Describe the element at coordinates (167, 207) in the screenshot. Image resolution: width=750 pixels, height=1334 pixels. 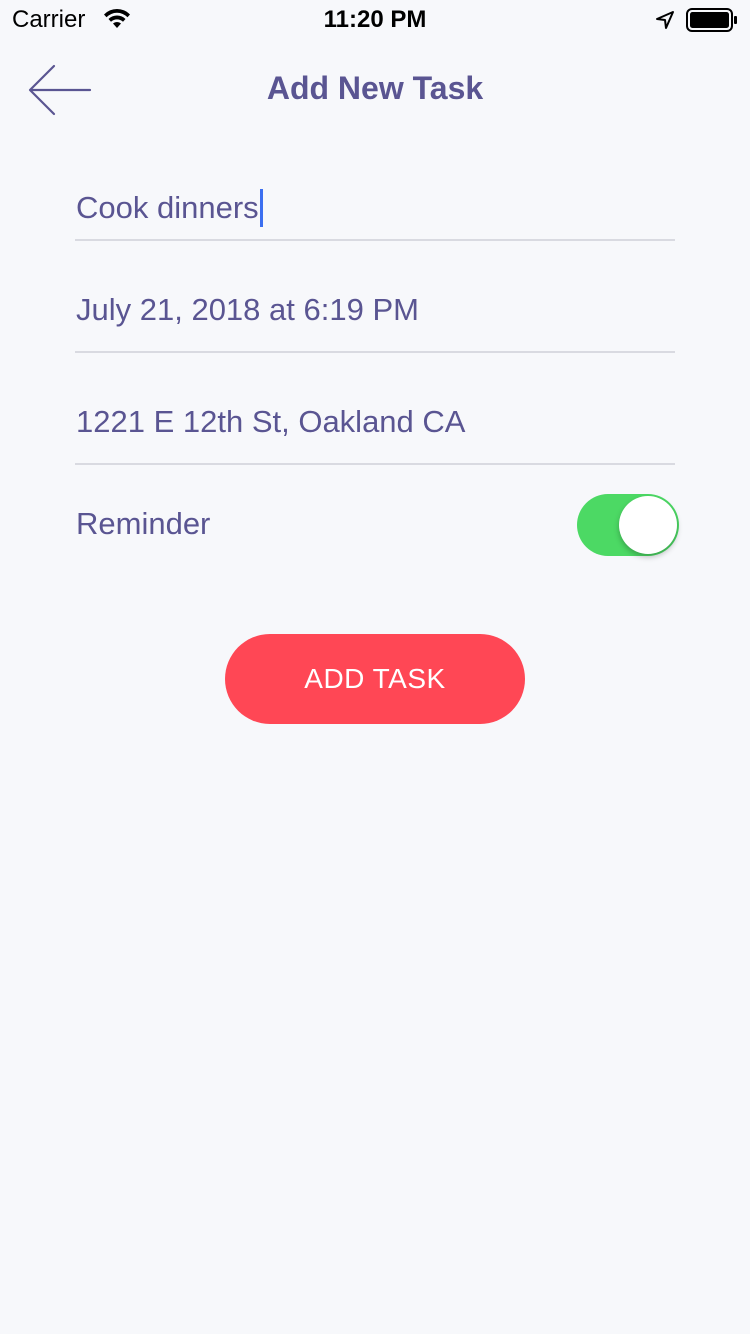
I see `task-name-value: Cook dinners` at that location.